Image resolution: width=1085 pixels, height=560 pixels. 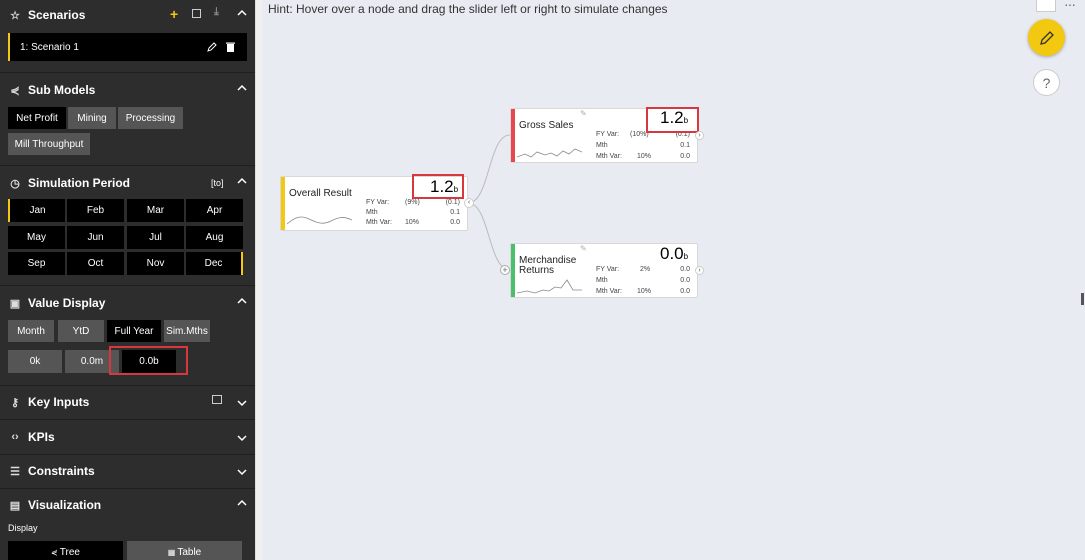 What do you see at coordinates (1046, 6) in the screenshot?
I see `focus-mode-icon` at bounding box center [1046, 6].